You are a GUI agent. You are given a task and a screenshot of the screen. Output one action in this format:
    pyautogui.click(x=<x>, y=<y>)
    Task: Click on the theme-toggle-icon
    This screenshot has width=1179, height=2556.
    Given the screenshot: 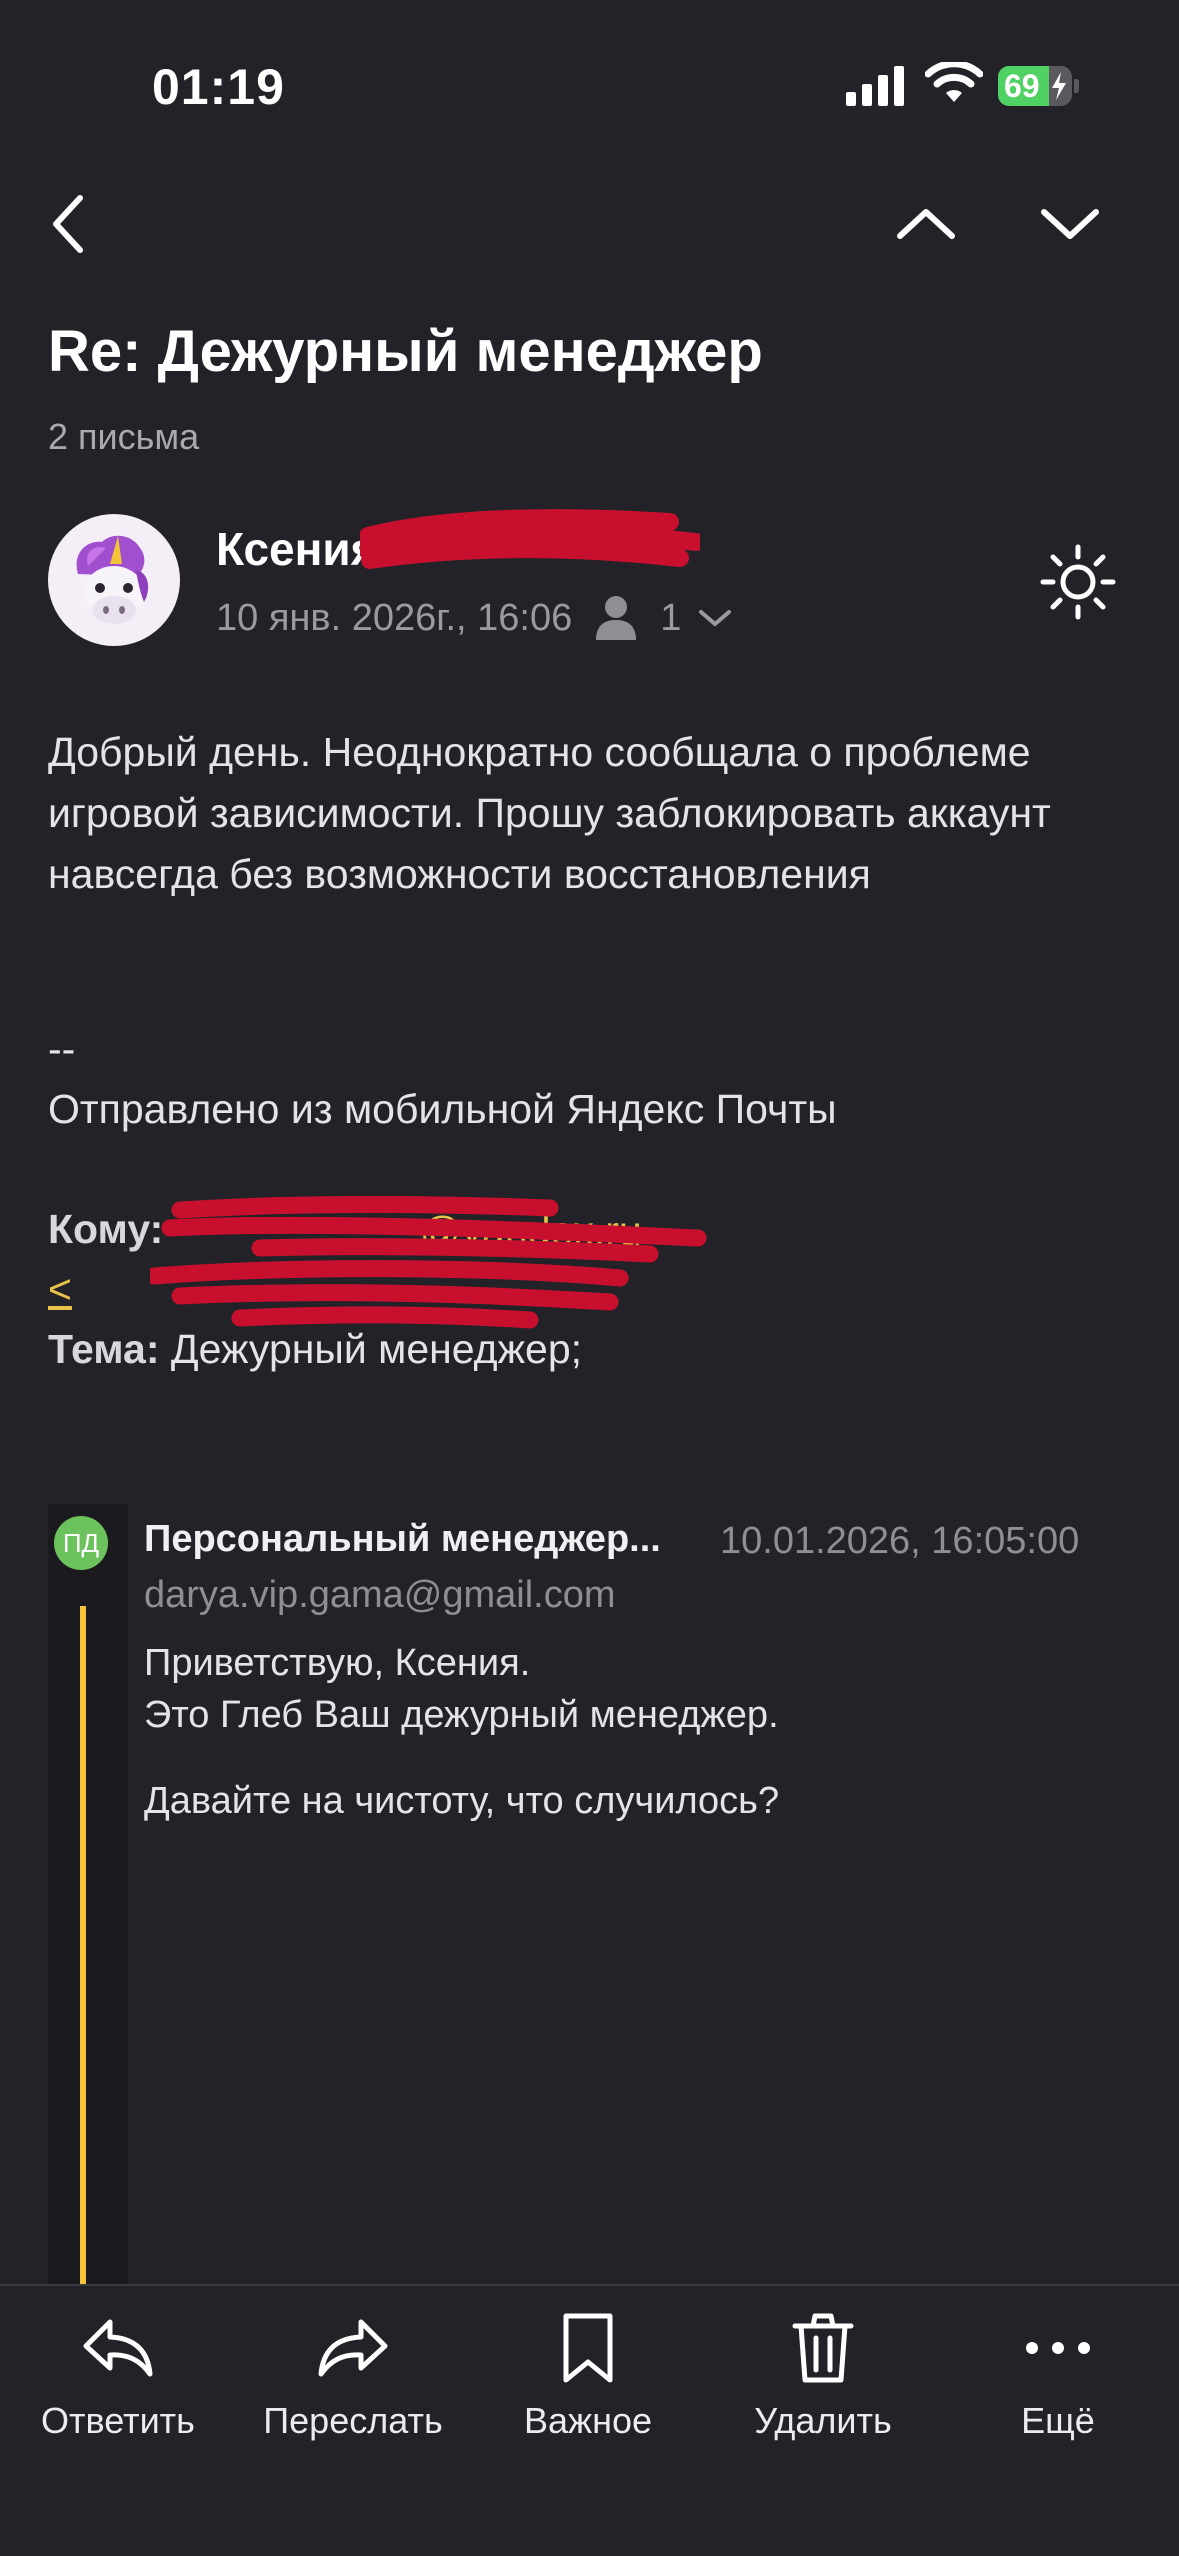 What is the action you would take?
    pyautogui.click(x=1078, y=582)
    